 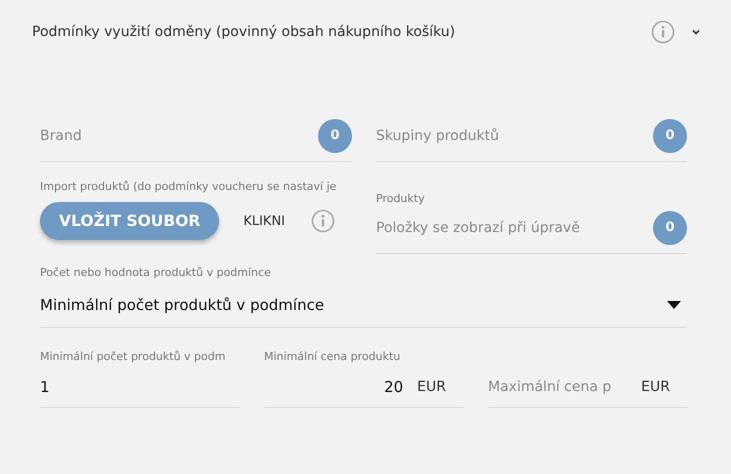 I want to click on condition-label: Počet nebo hodnota produktů v podmínce, so click(x=156, y=273).